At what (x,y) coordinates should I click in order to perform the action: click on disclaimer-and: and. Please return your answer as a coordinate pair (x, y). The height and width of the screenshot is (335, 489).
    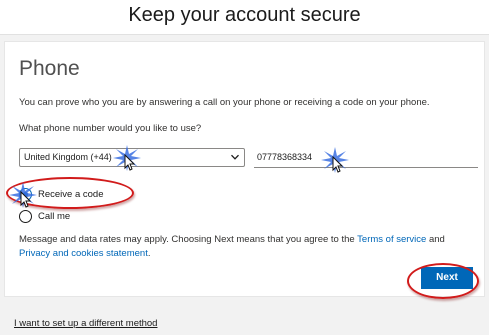
    Looking at the image, I should click on (435, 239).